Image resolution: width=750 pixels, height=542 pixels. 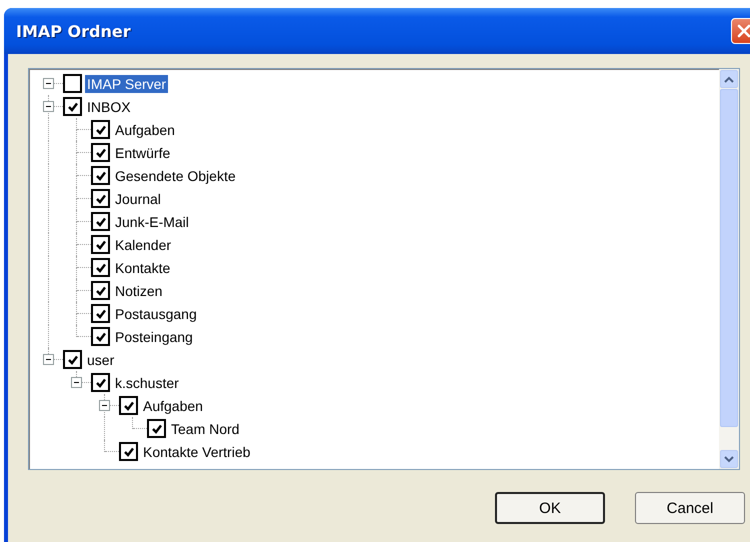 I want to click on tree-item: Posteingang, so click(x=154, y=337).